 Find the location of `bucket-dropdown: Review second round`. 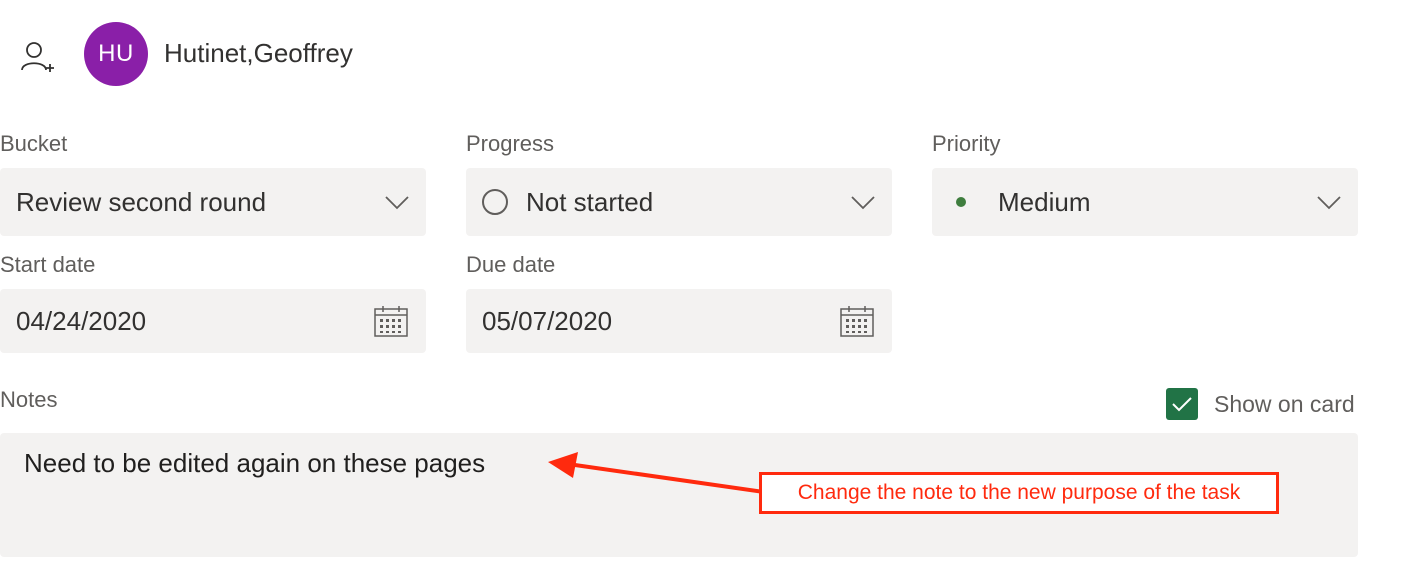

bucket-dropdown: Review second round is located at coordinates (213, 202).